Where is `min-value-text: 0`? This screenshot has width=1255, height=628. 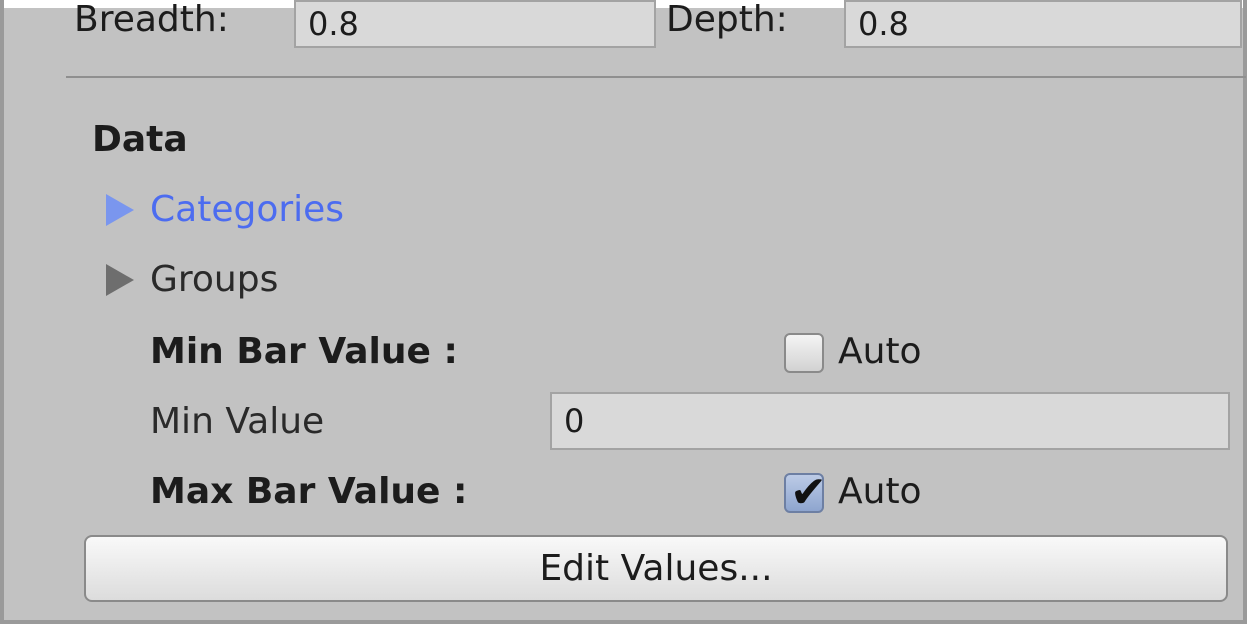 min-value-text: 0 is located at coordinates (574, 421).